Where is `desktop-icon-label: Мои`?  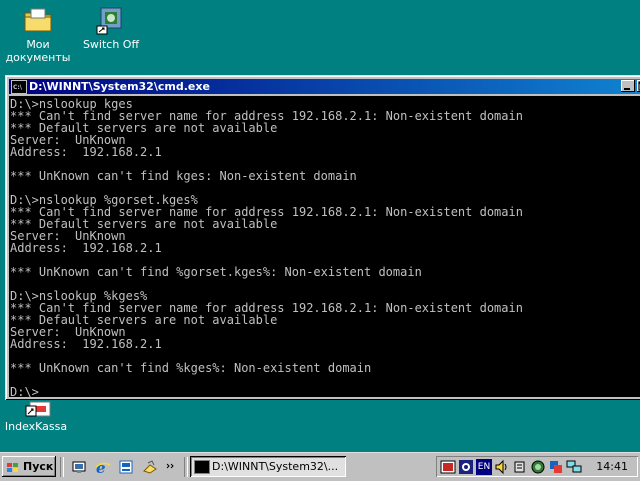 desktop-icon-label: Мои is located at coordinates (38, 44).